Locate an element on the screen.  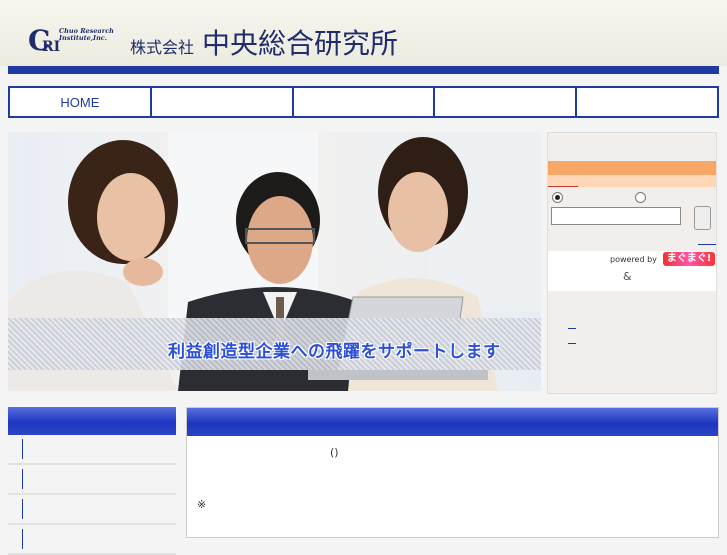
company-name: 中央総合研究所 is located at coordinates (300, 43).